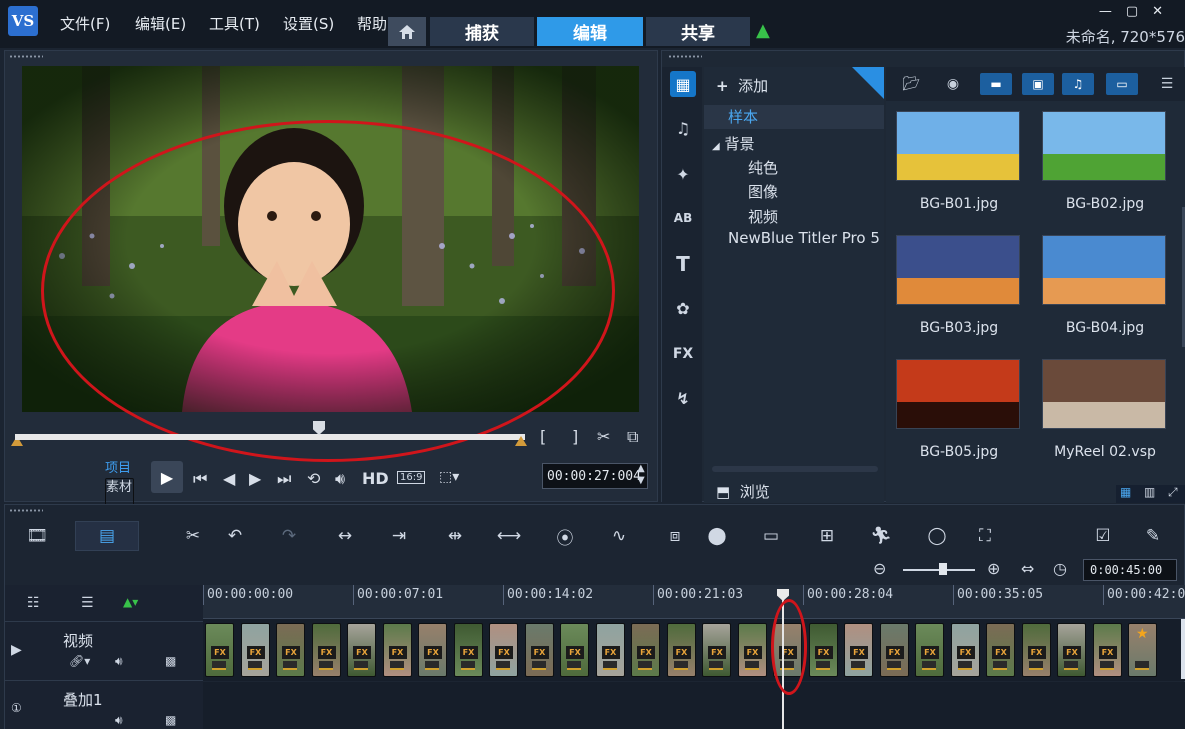 The image size is (1185, 729). What do you see at coordinates (595, 476) in the screenshot?
I see `preview-timecode: 00:00:27:004` at bounding box center [595, 476].